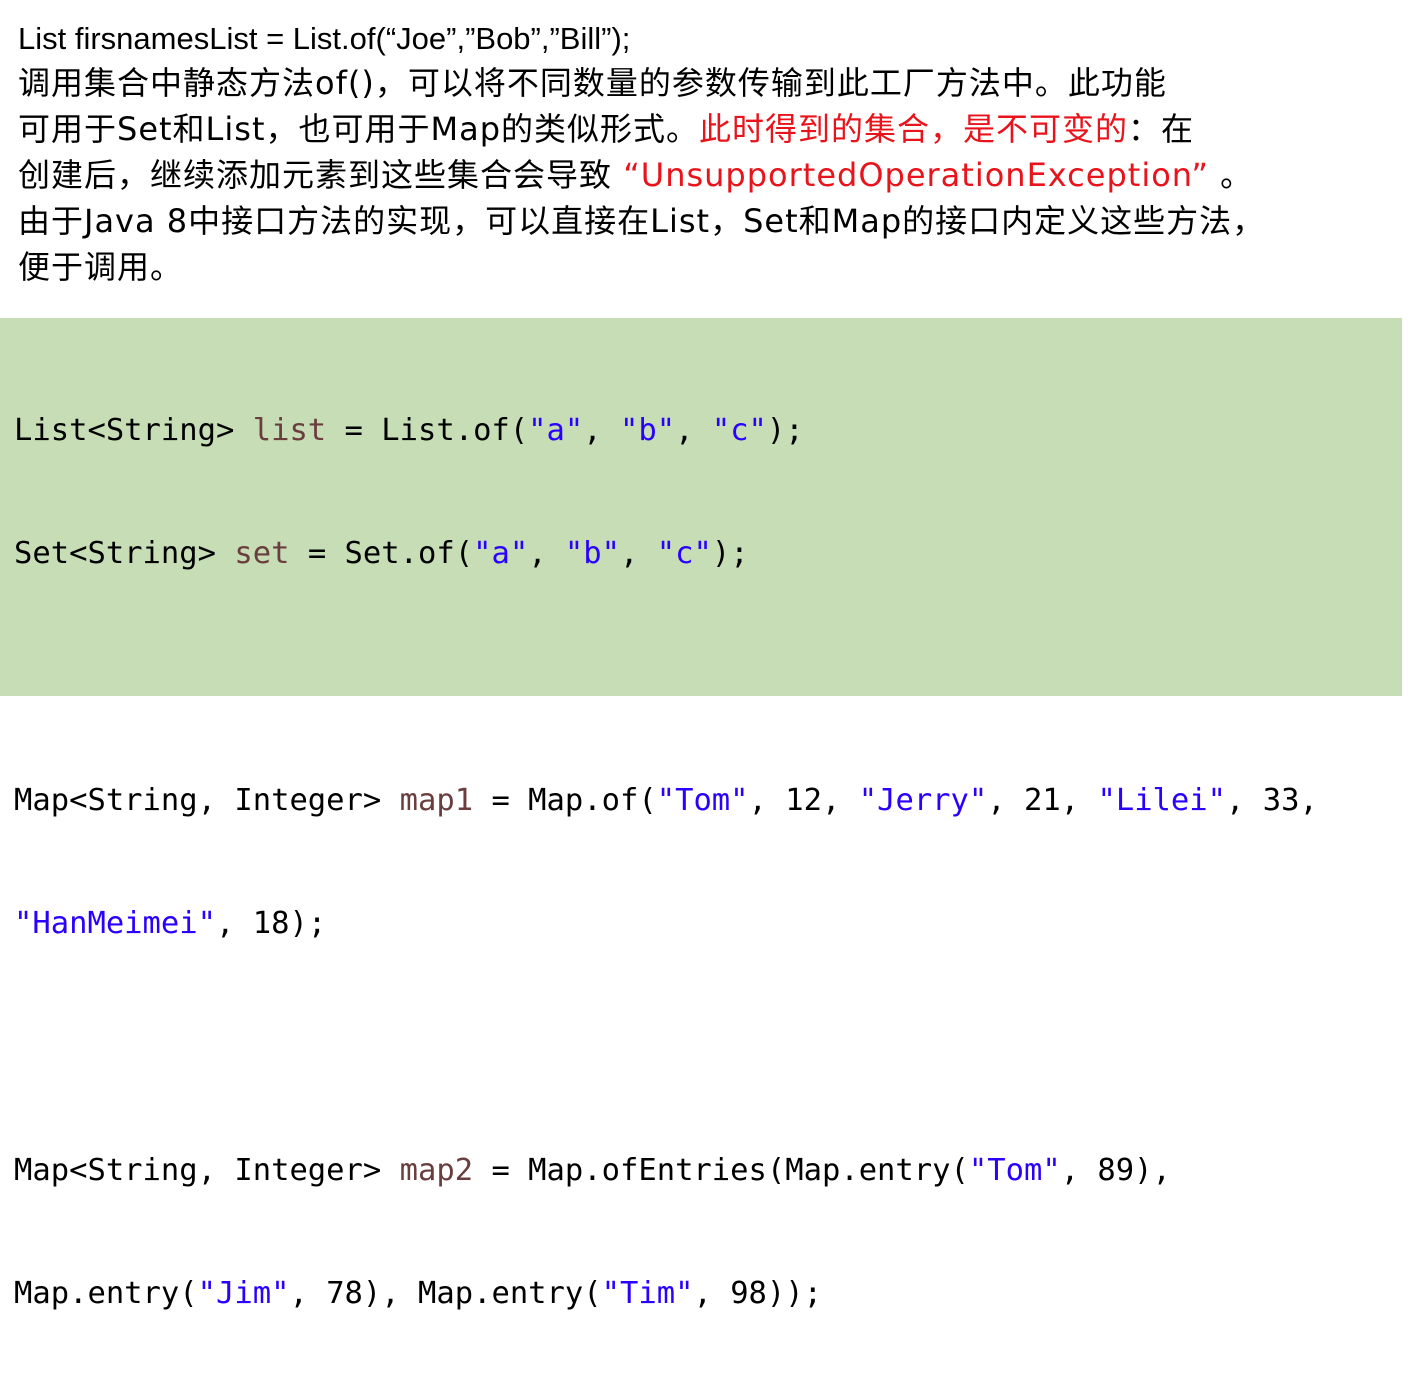  Describe the element at coordinates (243, 1293) in the screenshot. I see `code-string: "Jim"` at that location.